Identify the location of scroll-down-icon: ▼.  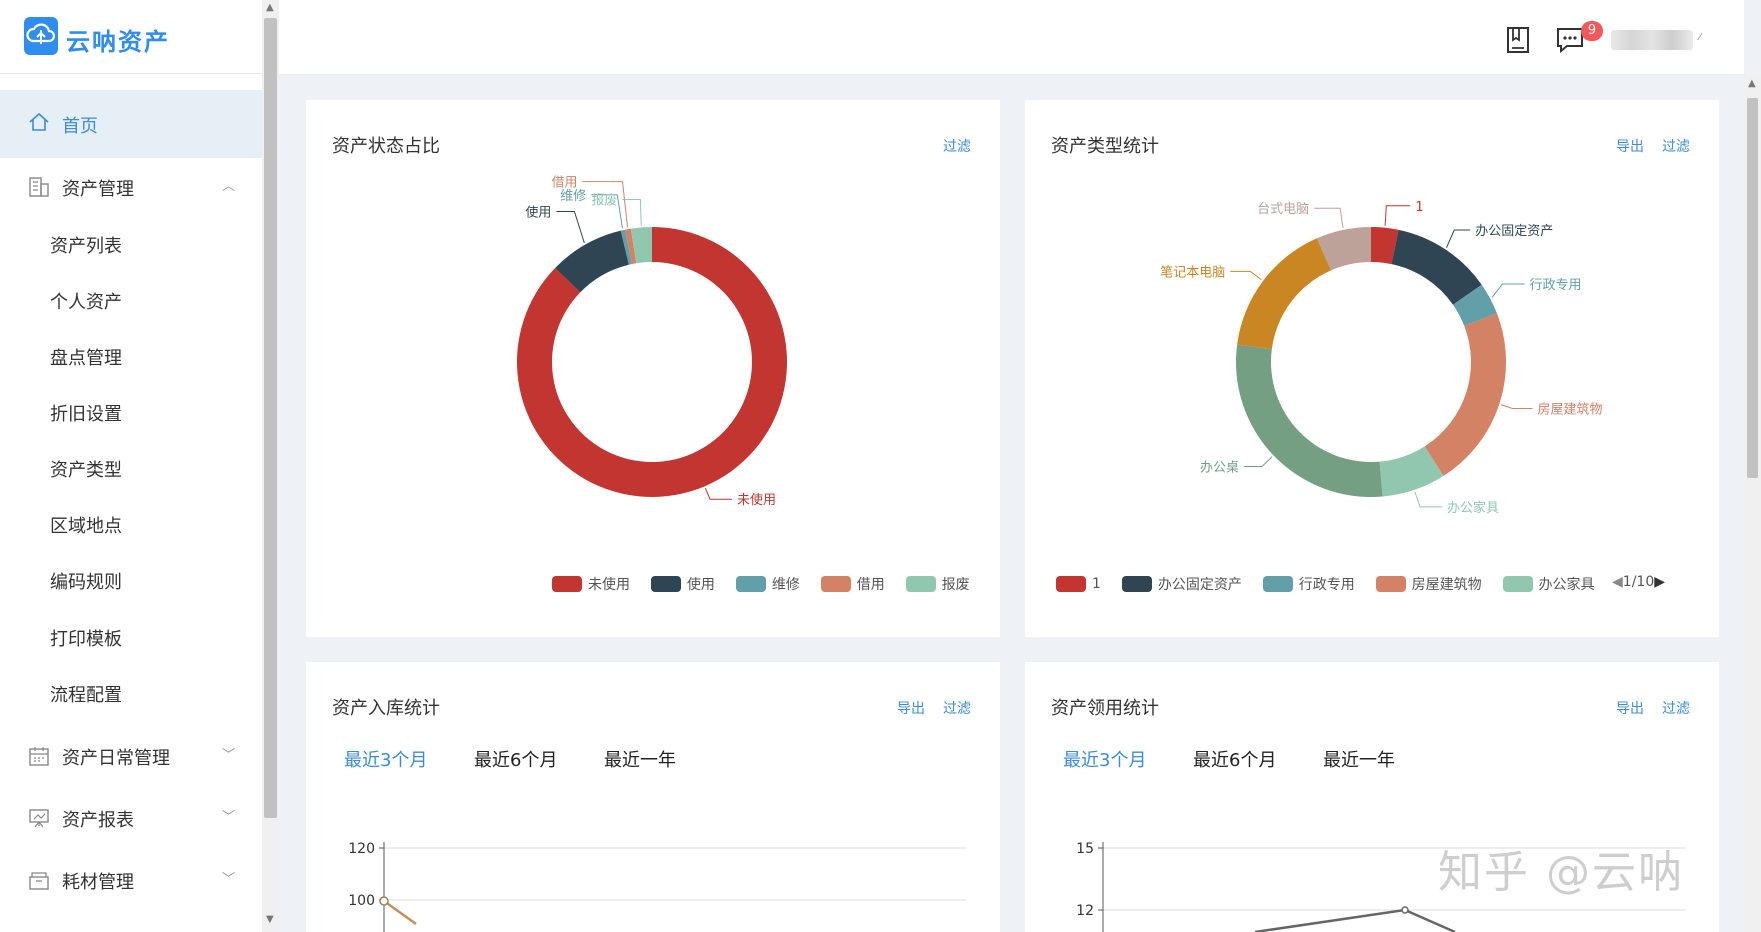
(270, 919).